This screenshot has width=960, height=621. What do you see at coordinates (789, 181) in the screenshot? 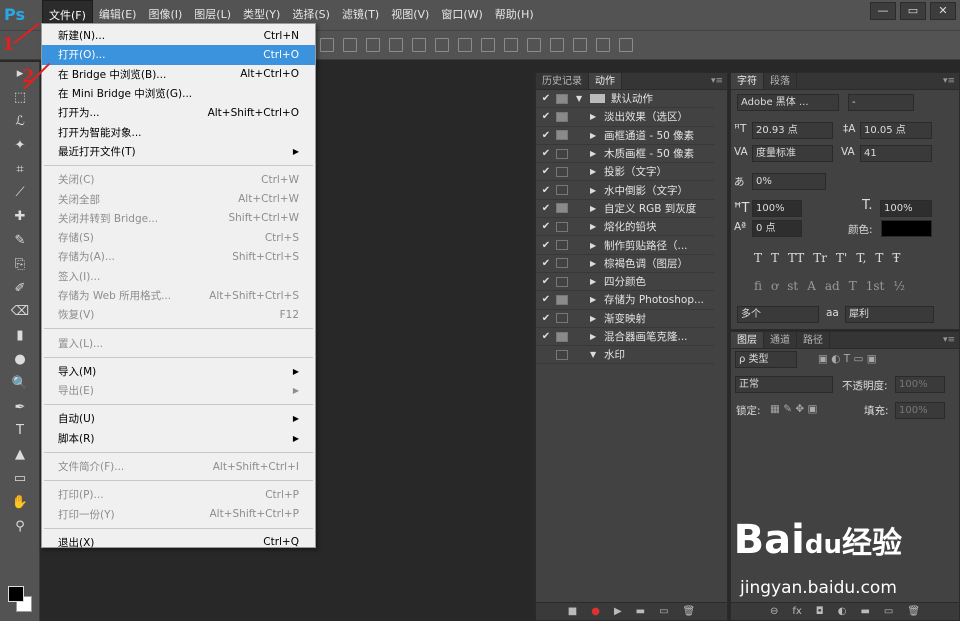
I see `tsume-field: 0%` at bounding box center [789, 181].